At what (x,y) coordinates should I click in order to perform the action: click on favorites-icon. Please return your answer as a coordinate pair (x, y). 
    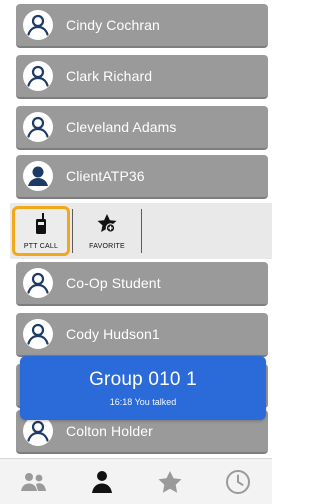
    Looking at the image, I should click on (170, 482).